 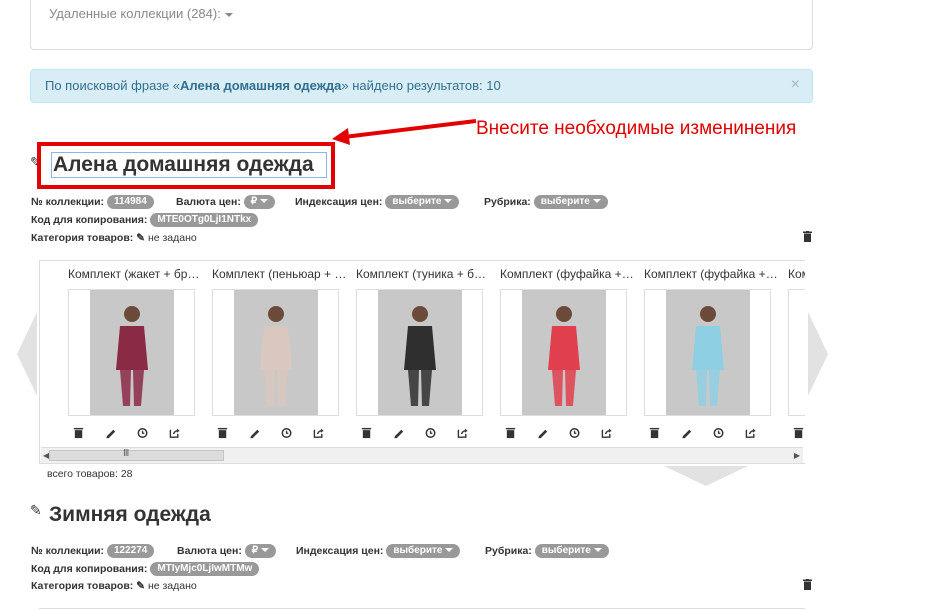 I want to click on divider, so click(x=422, y=608).